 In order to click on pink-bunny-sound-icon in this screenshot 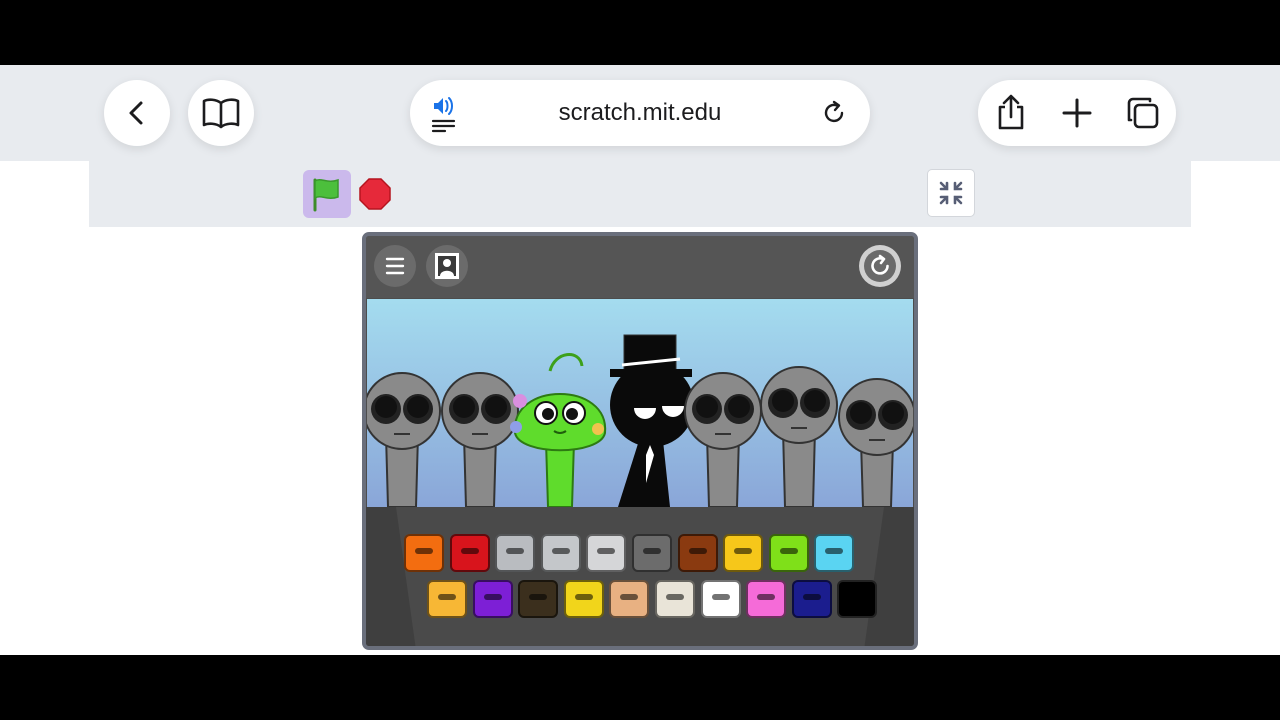, I will do `click(766, 599)`.